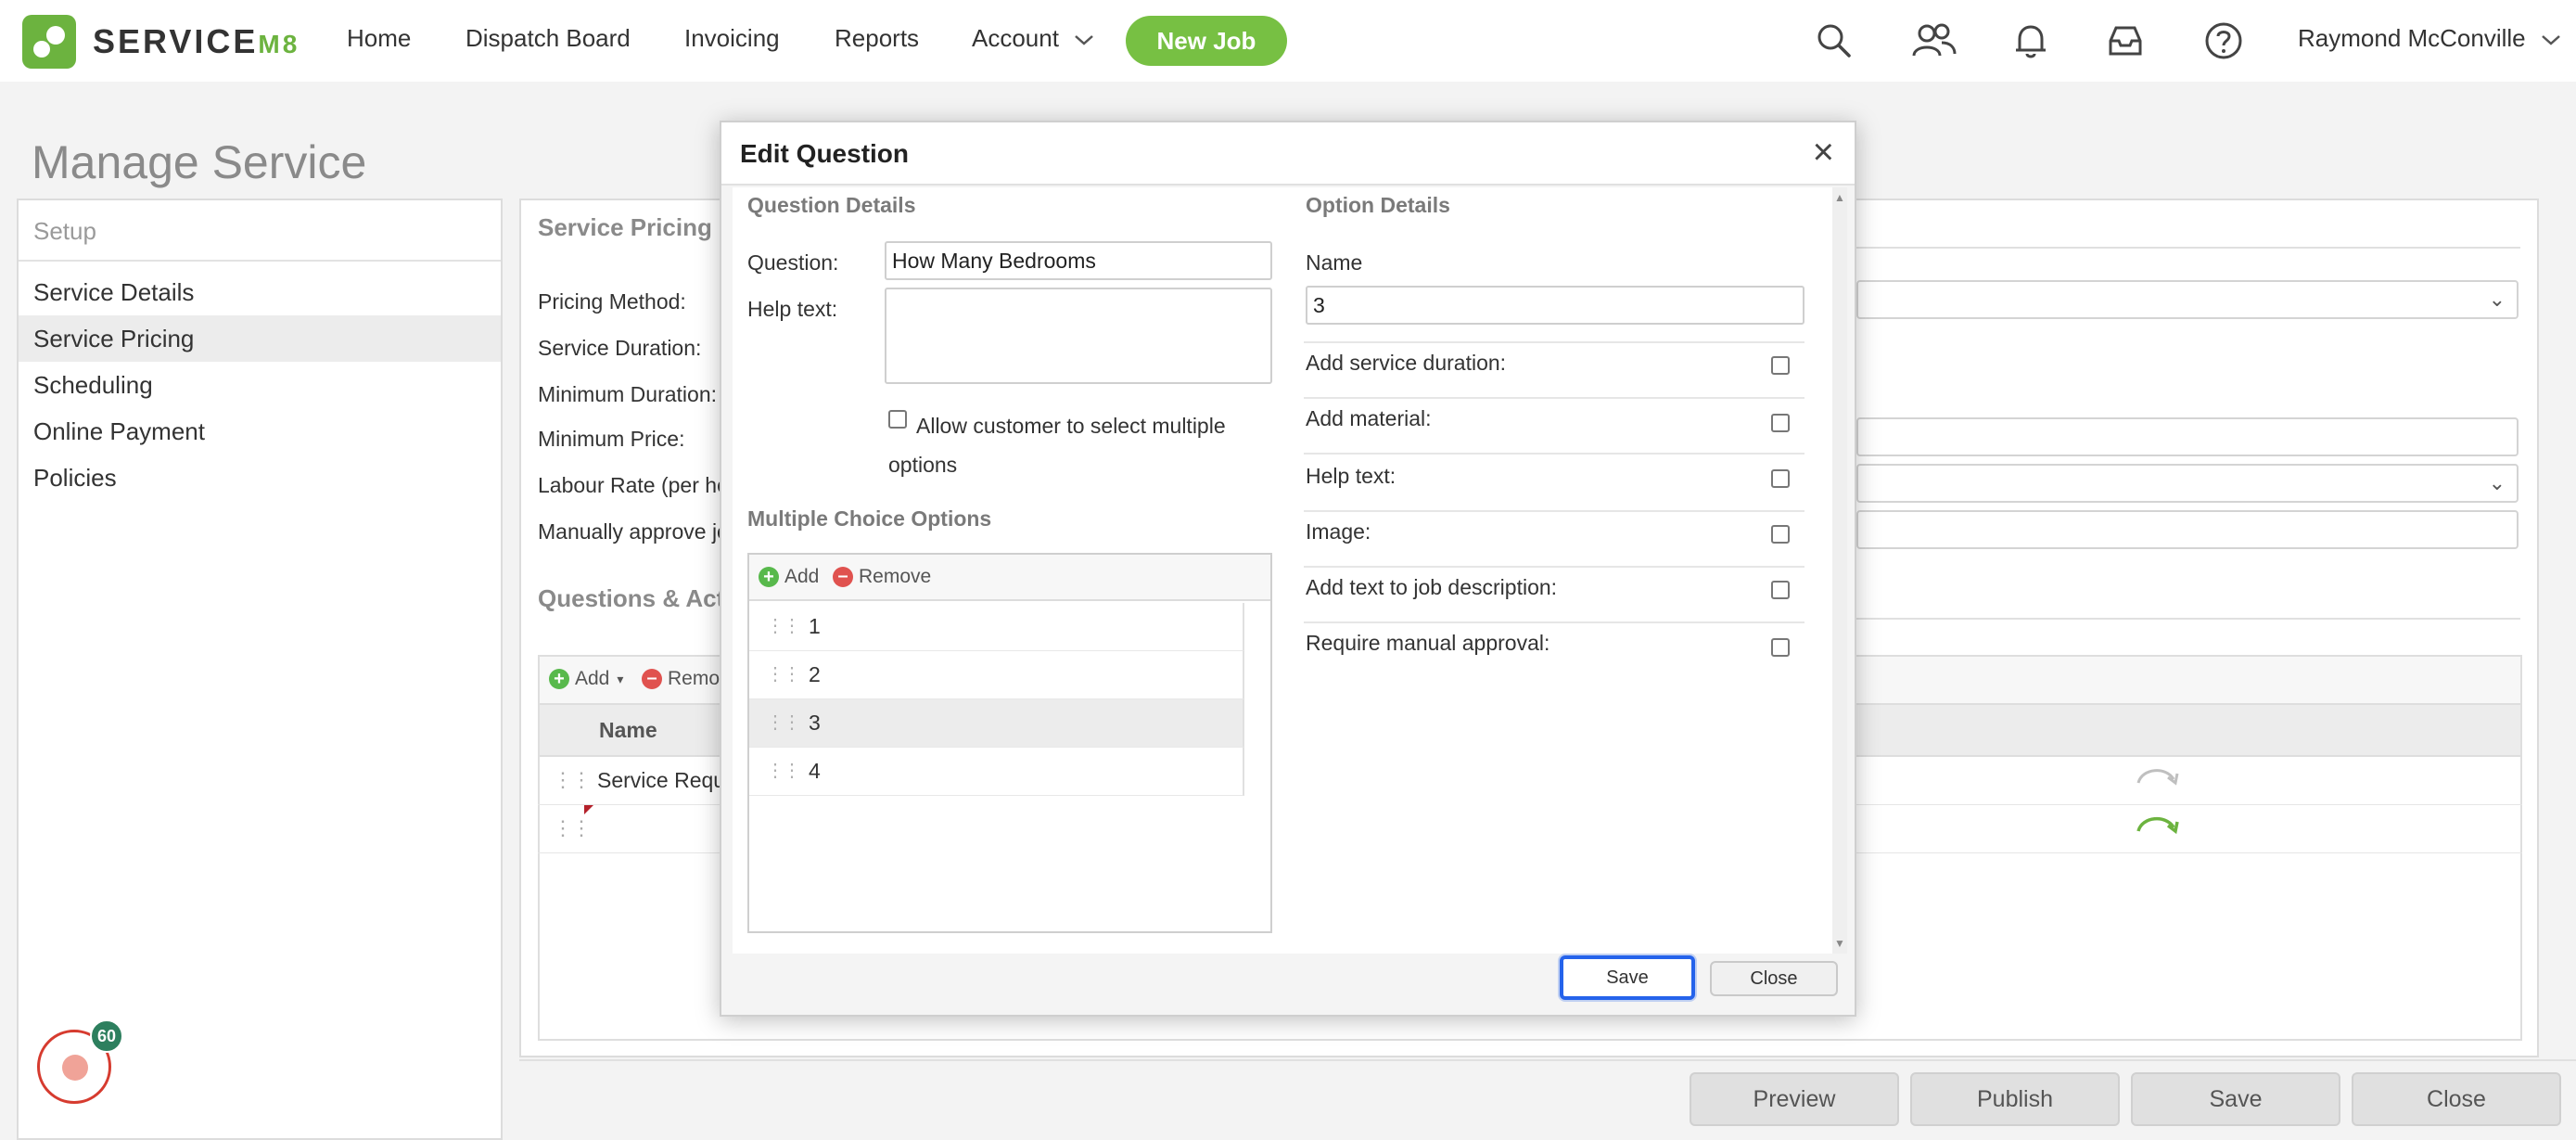 The width and height of the screenshot is (2576, 1140). Describe the element at coordinates (997, 627) in the screenshot. I see `option-row: ⋮⋮ 1` at that location.